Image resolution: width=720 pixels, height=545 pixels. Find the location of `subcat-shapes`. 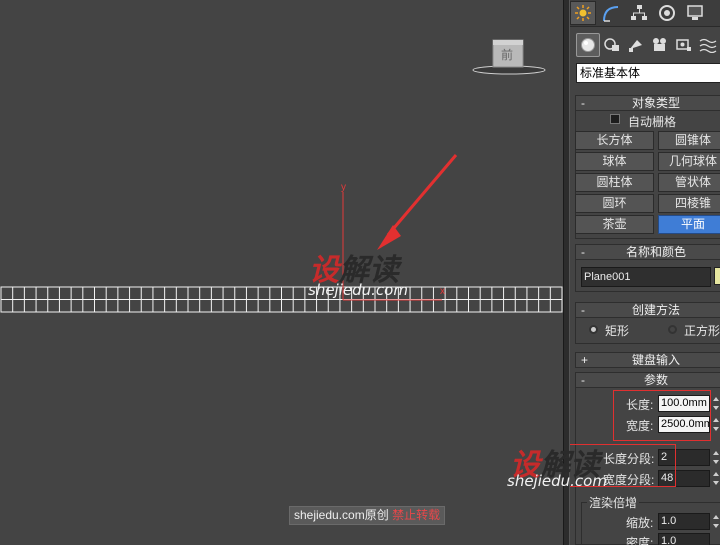

subcat-shapes is located at coordinates (612, 45).